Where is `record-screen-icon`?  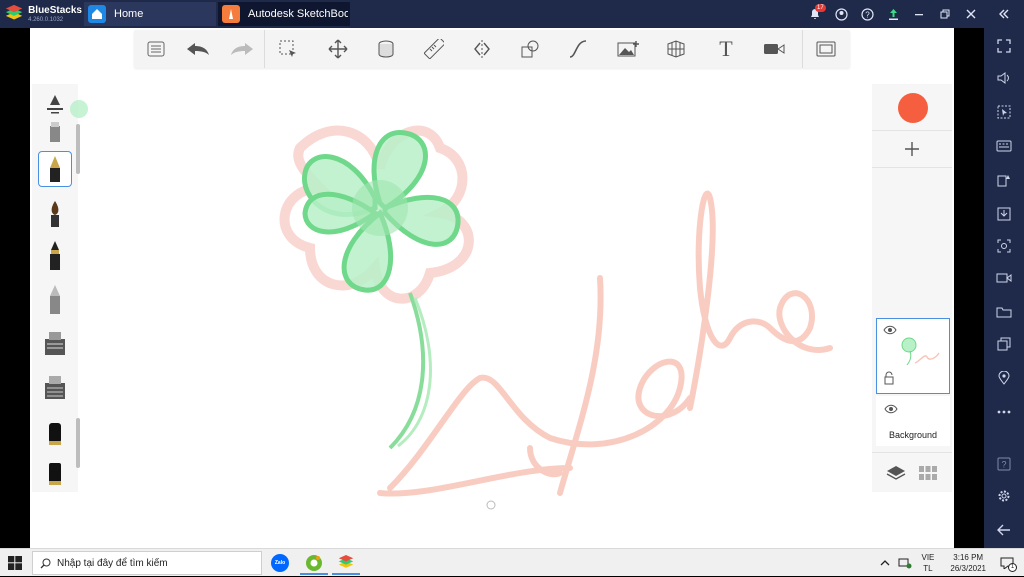 record-screen-icon is located at coordinates (1004, 278).